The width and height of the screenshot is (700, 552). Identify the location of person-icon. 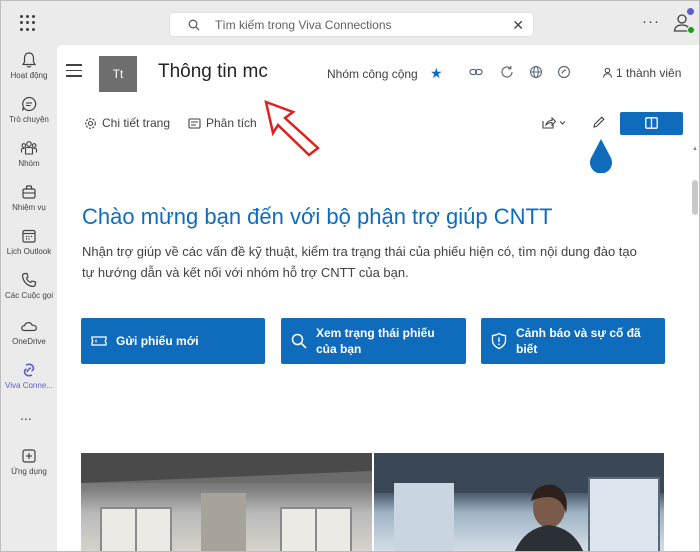
(607, 72).